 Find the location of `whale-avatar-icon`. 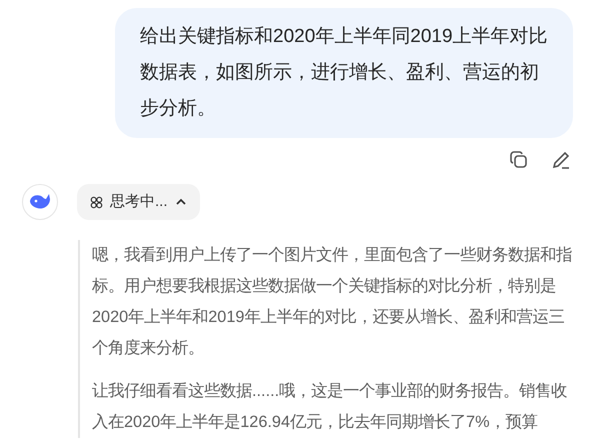

whale-avatar-icon is located at coordinates (40, 202).